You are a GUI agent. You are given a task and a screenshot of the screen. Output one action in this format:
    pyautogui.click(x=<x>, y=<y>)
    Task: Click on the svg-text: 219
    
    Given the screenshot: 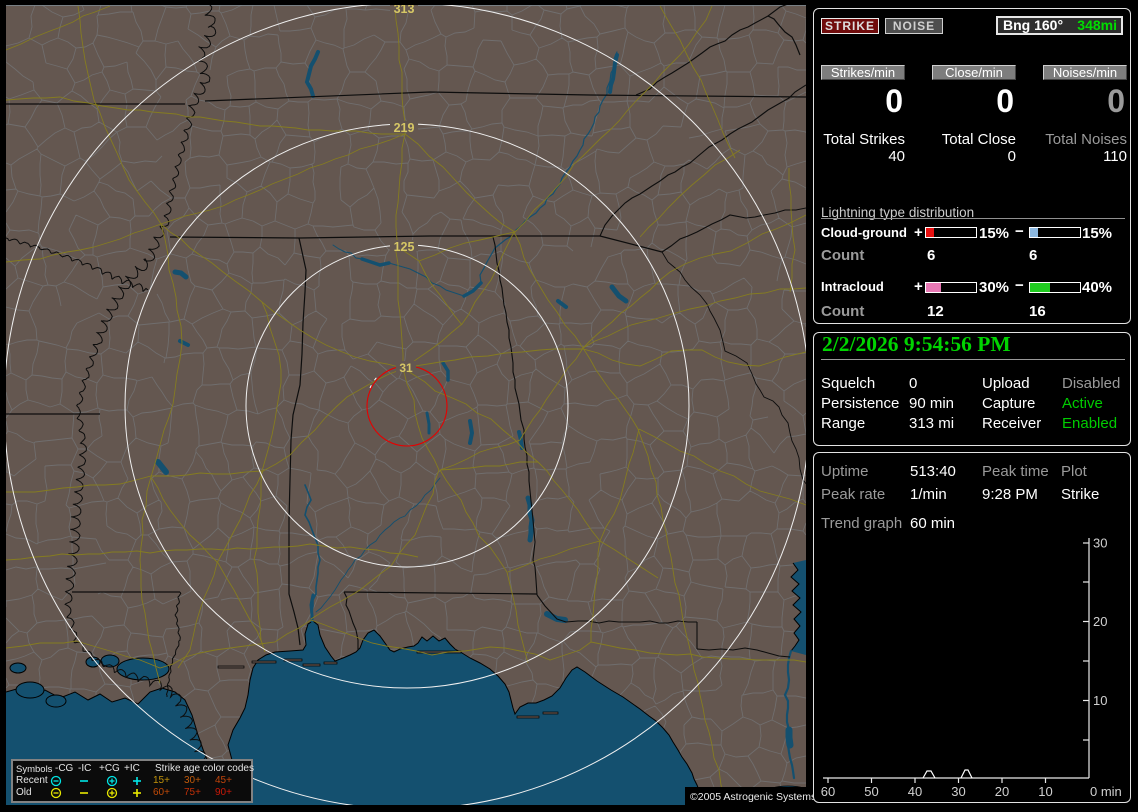 What is the action you would take?
    pyautogui.click(x=404, y=128)
    